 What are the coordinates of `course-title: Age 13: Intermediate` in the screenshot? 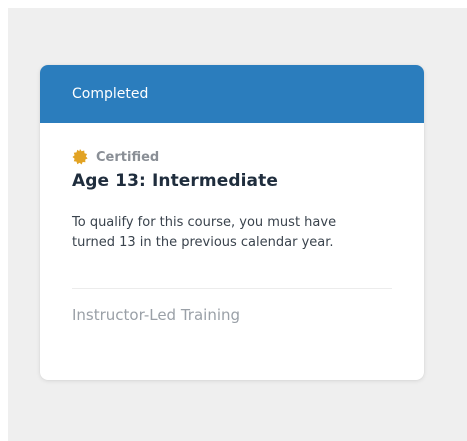 It's located at (175, 181).